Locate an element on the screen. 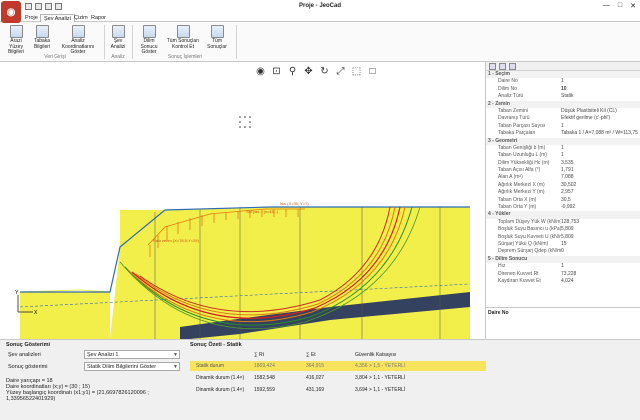 The height and width of the screenshot is (420, 640). sonuc-gosterimi-value: Statik Dilim Bilgilerini Göster is located at coordinates (122, 367).